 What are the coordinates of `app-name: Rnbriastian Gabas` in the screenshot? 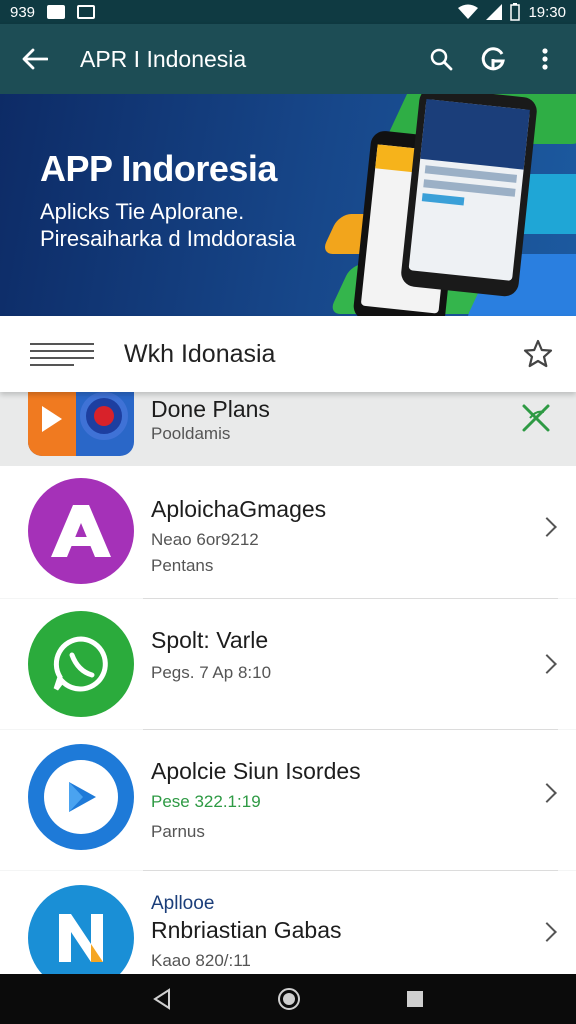 It's located at (246, 930).